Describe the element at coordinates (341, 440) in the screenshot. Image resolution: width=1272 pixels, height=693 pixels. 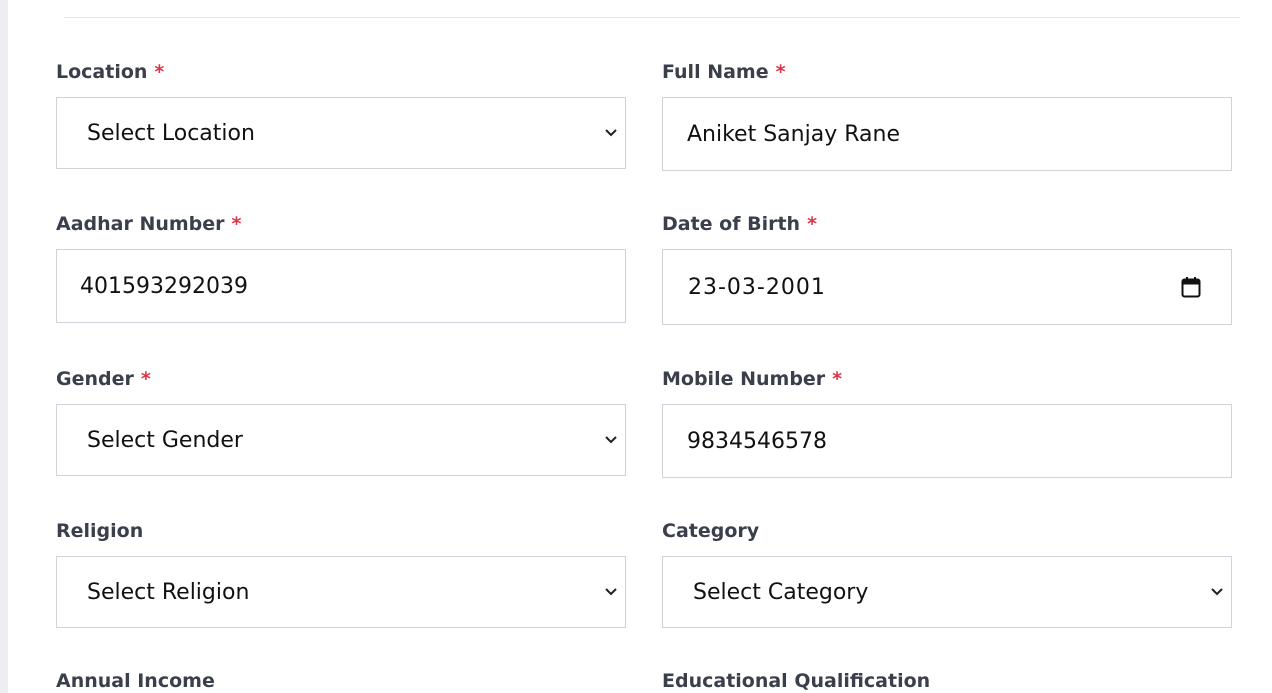
I see `gender-select: Select Gender` at that location.